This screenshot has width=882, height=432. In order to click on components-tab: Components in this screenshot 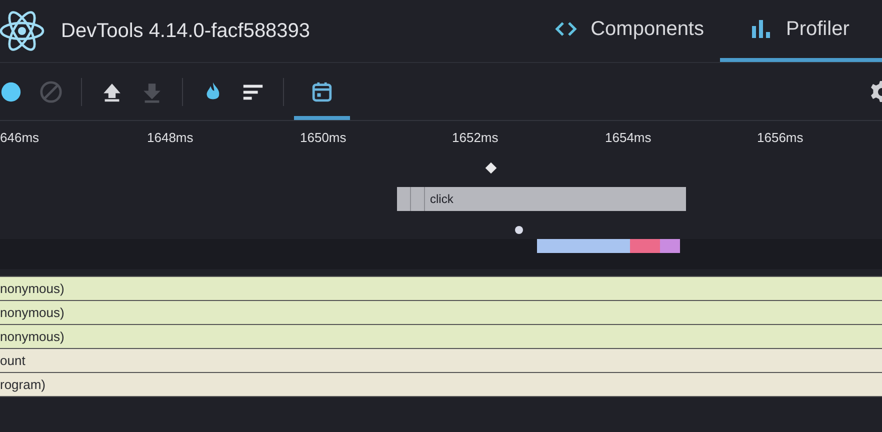, I will do `click(622, 31)`.